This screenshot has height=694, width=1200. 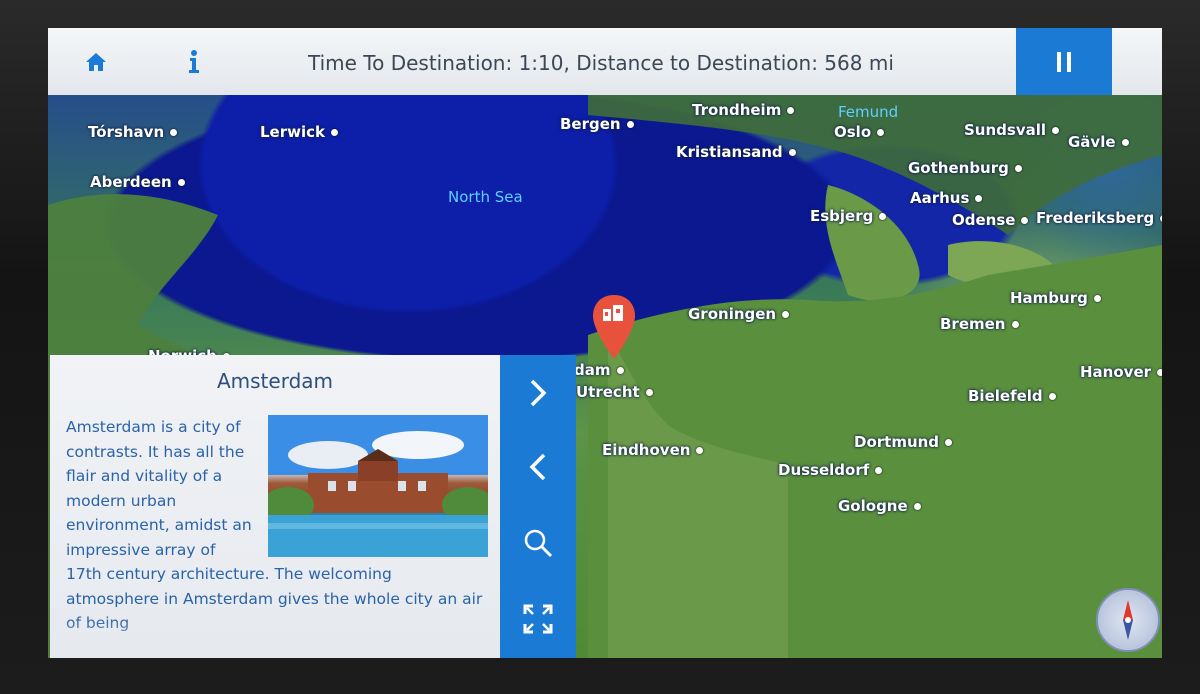 What do you see at coordinates (370, 486) in the screenshot?
I see `image-spacer` at bounding box center [370, 486].